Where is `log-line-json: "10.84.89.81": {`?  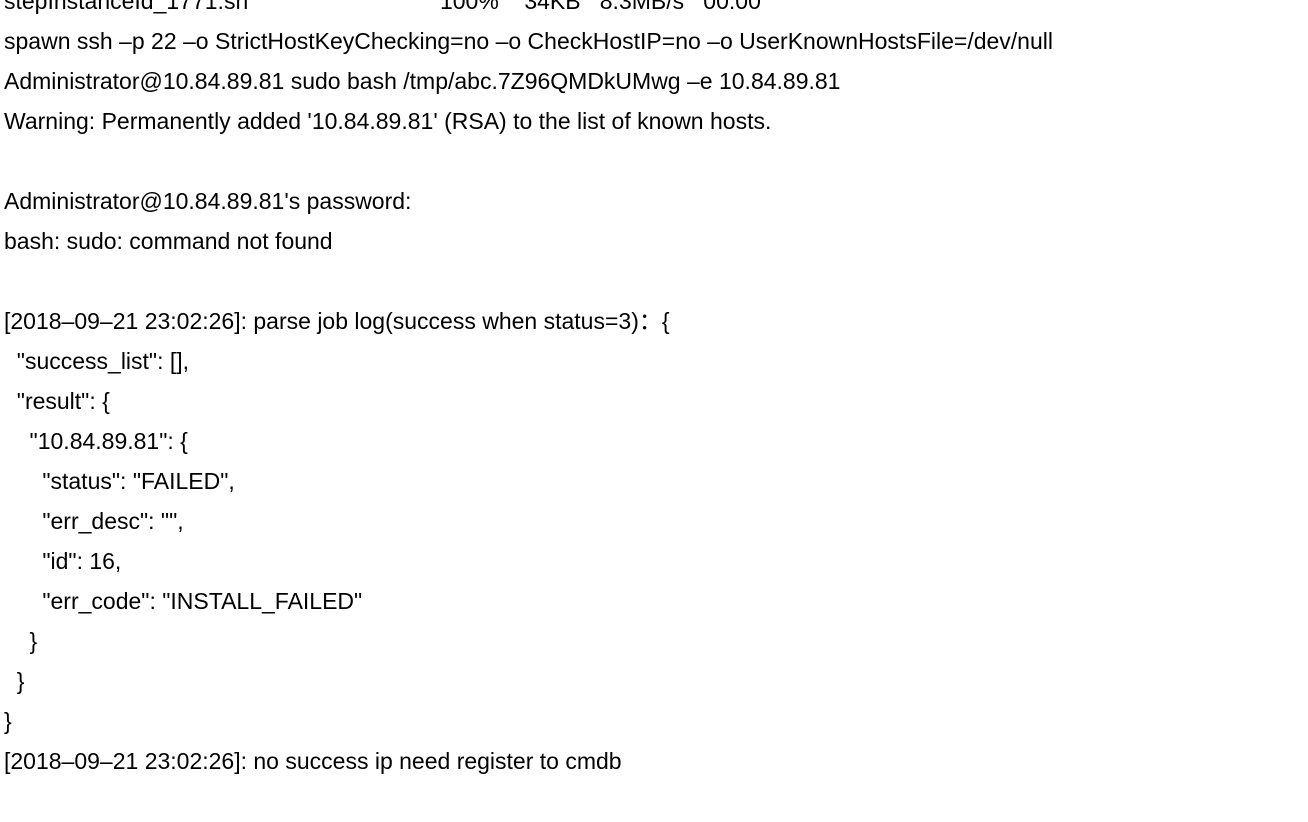 log-line-json: "10.84.89.81": { is located at coordinates (96, 441).